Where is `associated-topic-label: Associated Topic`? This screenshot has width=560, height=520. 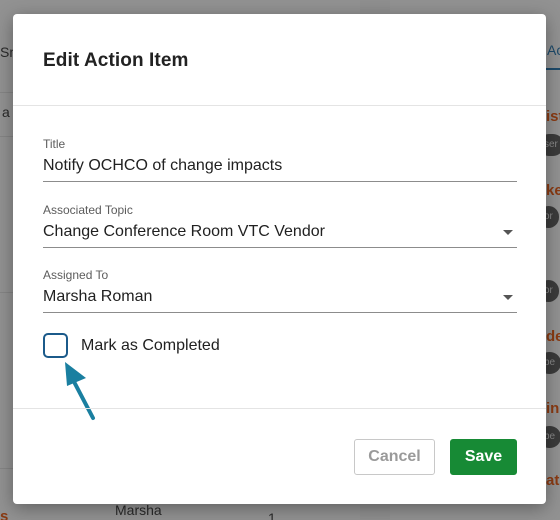
associated-topic-label: Associated Topic is located at coordinates (88, 210).